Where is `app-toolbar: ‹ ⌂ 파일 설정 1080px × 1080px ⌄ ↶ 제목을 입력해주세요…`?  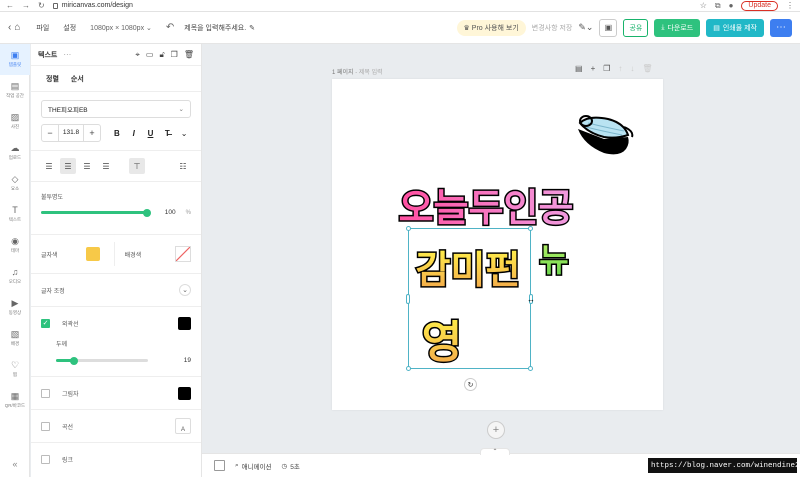
app-toolbar: ‹ ⌂ 파일 설정 1080px × 1080px ⌄ ↶ 제목을 입력해주세요… is located at coordinates (400, 28).